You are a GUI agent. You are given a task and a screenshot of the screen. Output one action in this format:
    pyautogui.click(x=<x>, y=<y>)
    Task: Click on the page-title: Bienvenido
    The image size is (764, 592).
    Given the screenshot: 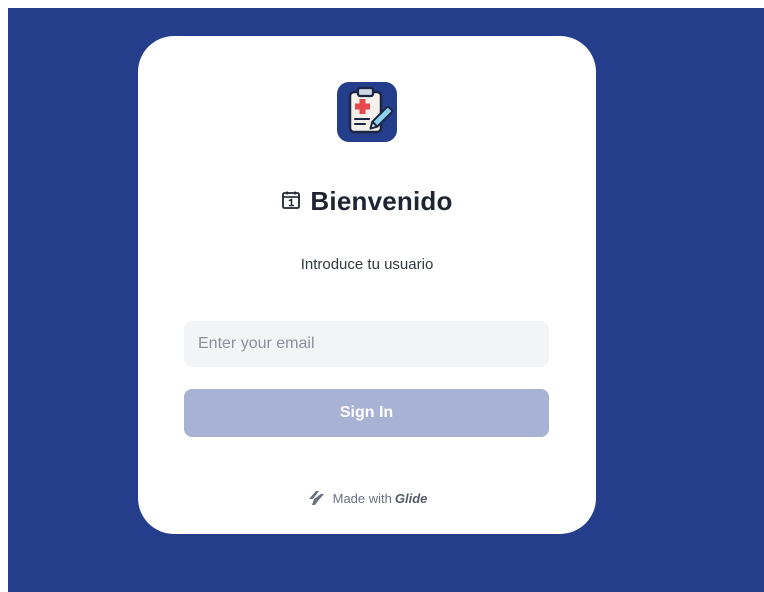 What is the action you would take?
    pyautogui.click(x=381, y=201)
    